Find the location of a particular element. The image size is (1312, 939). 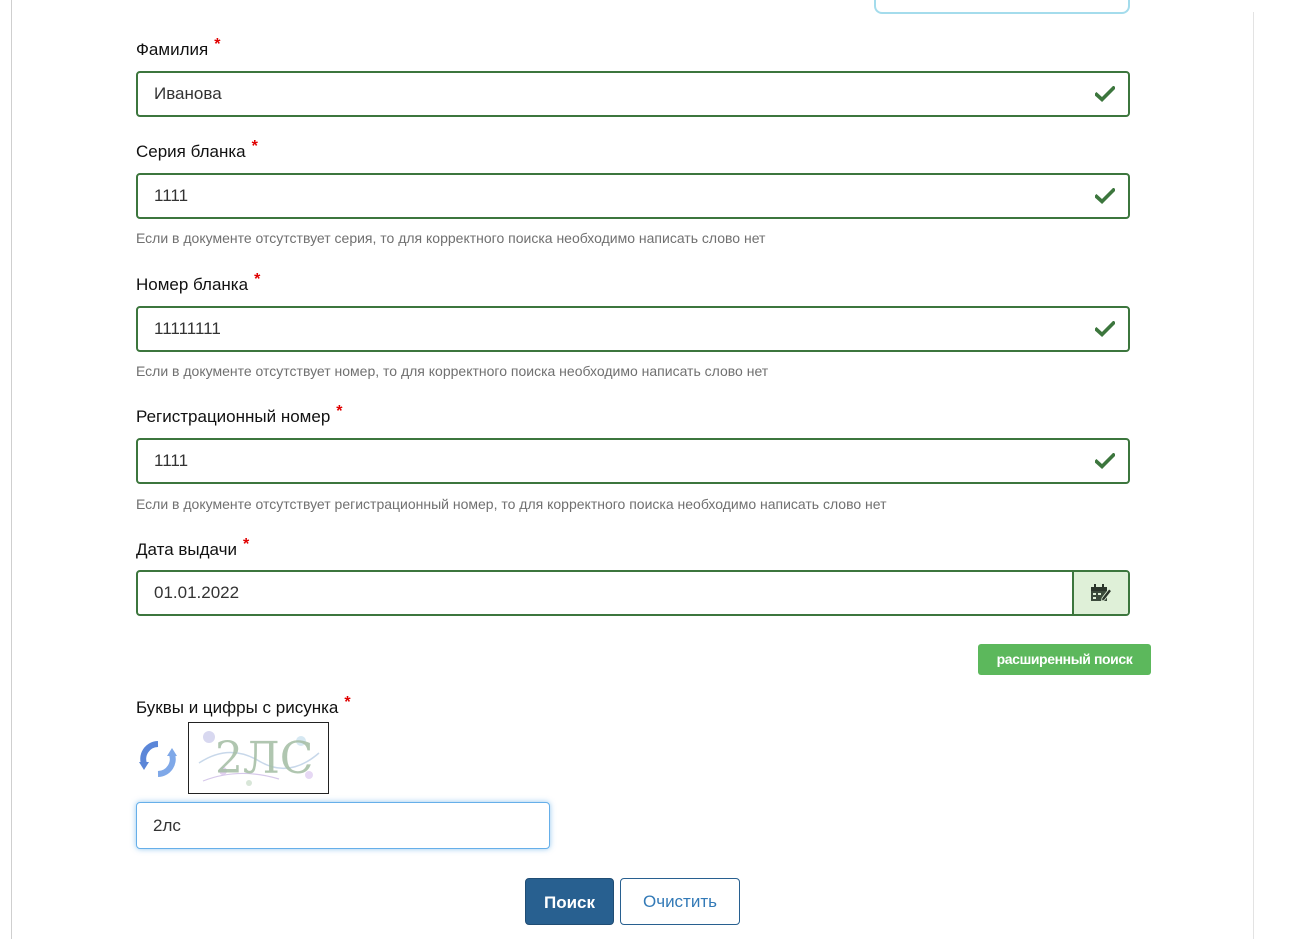

captcha-value: 2лс is located at coordinates (167, 825).